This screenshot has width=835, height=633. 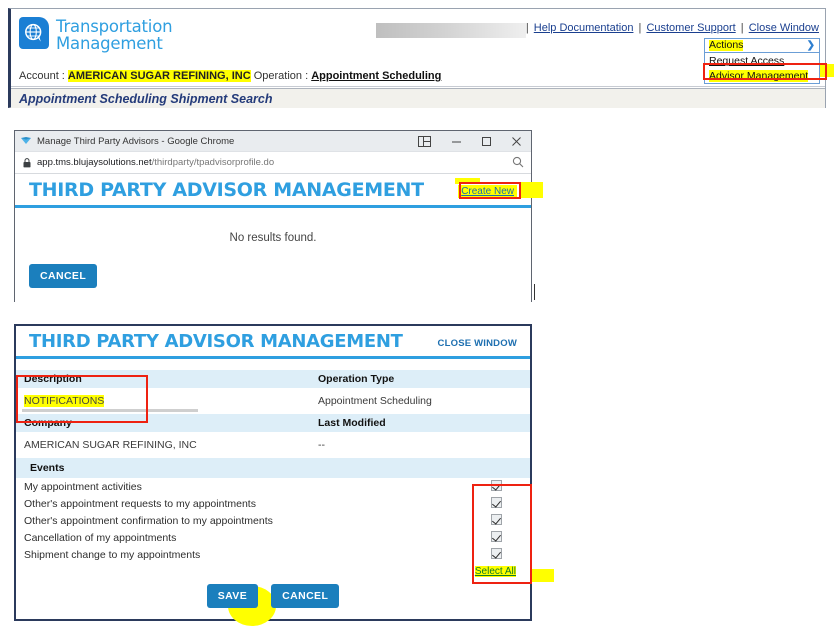 What do you see at coordinates (273, 537) in the screenshot?
I see `event-row: Cancellation of my appointments` at bounding box center [273, 537].